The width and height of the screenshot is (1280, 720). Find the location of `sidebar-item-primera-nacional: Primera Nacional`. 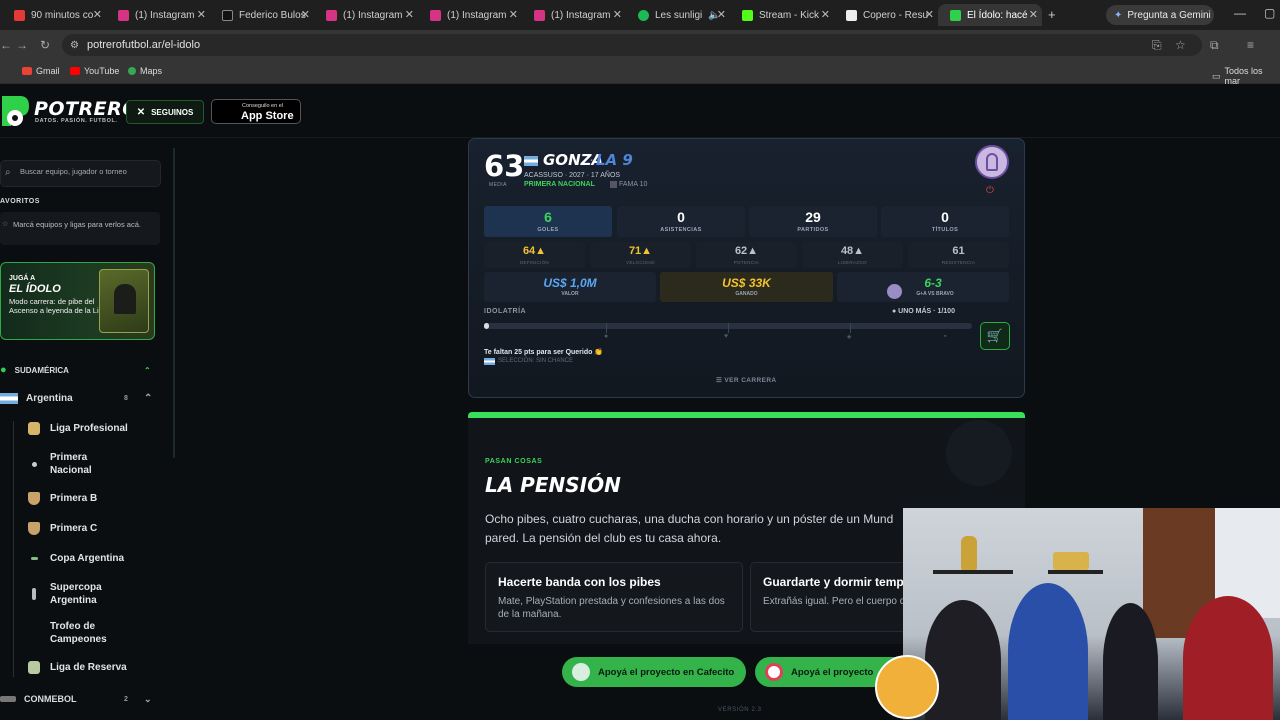

sidebar-item-primera-nacional: Primera Nacional is located at coordinates (94, 464).